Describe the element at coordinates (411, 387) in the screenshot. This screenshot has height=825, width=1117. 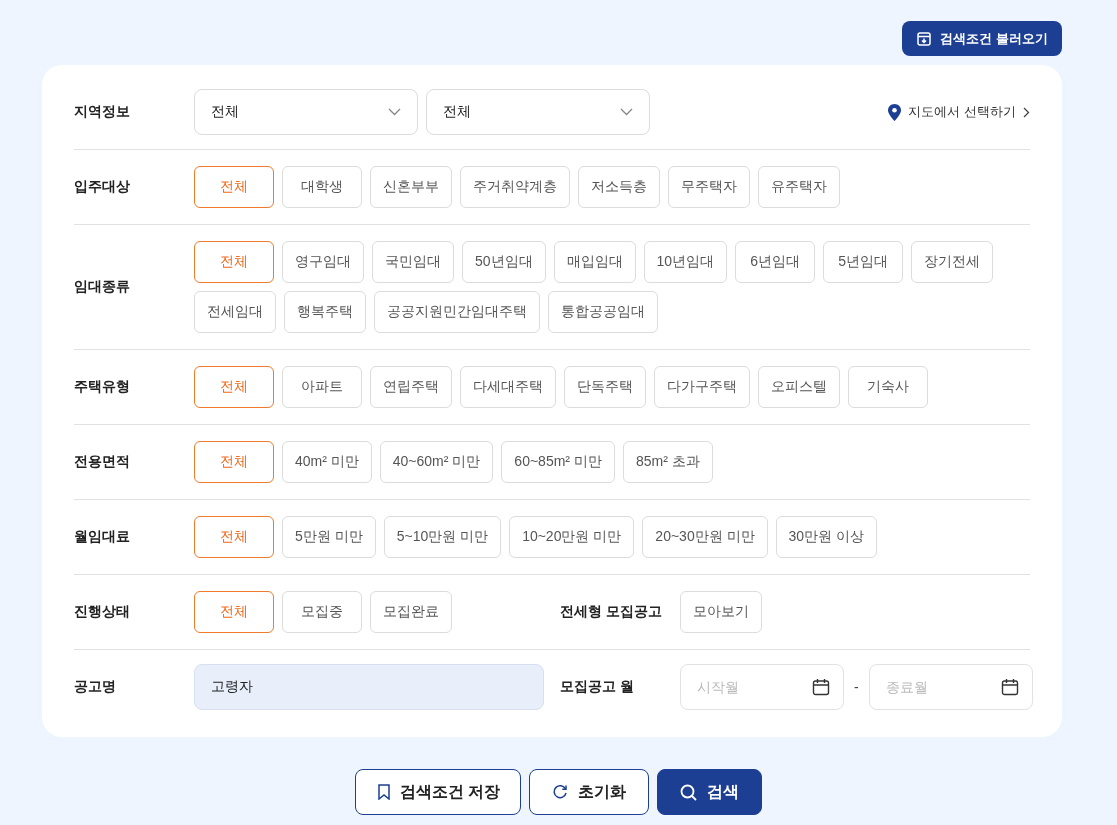
I see `filter-chip: 연립주택` at that location.